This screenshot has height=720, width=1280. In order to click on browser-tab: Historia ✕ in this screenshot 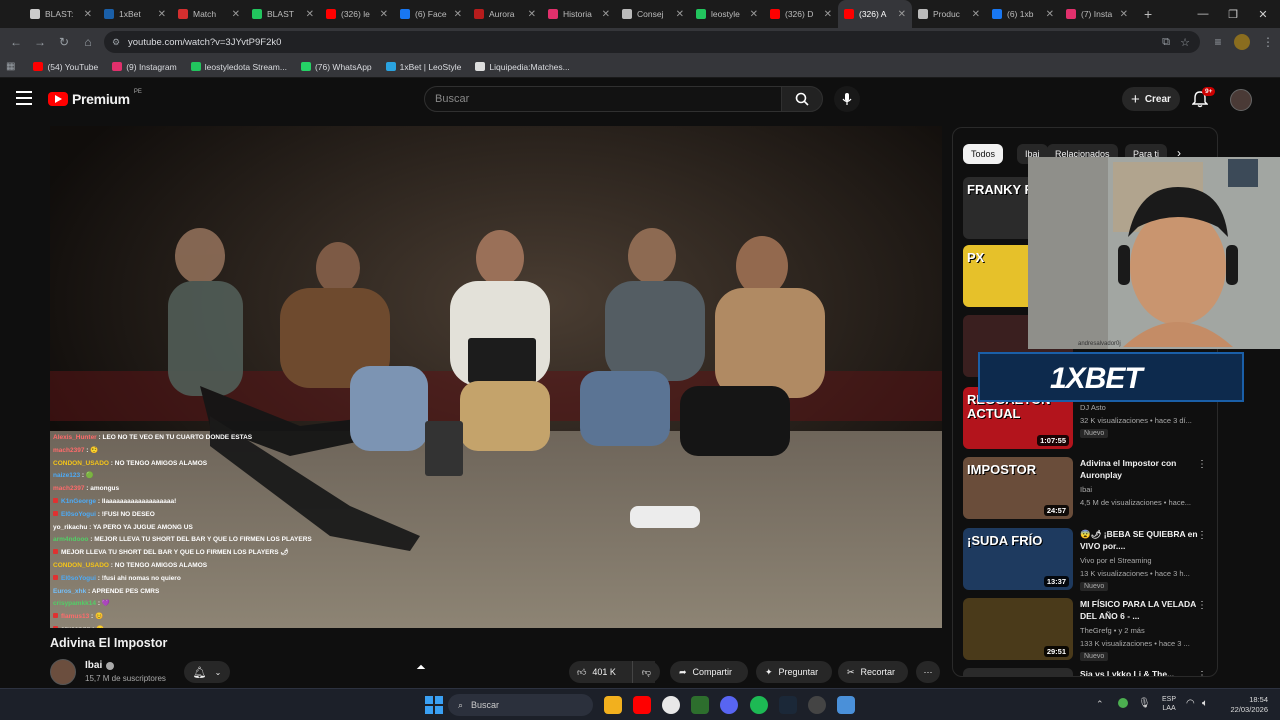, I will do `click(579, 14)`.